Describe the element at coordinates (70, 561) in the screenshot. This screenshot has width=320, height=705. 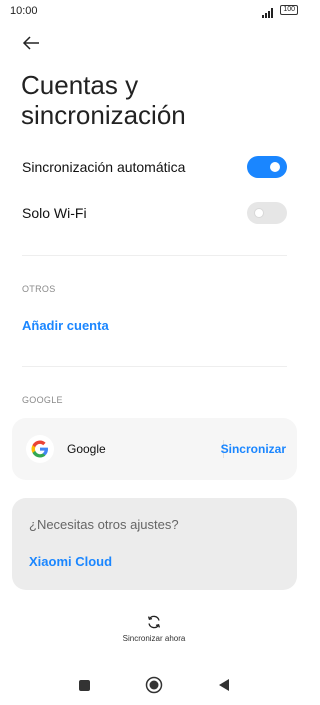
I see `xiaomi-cloud-link: Xiaomi Cloud` at that location.